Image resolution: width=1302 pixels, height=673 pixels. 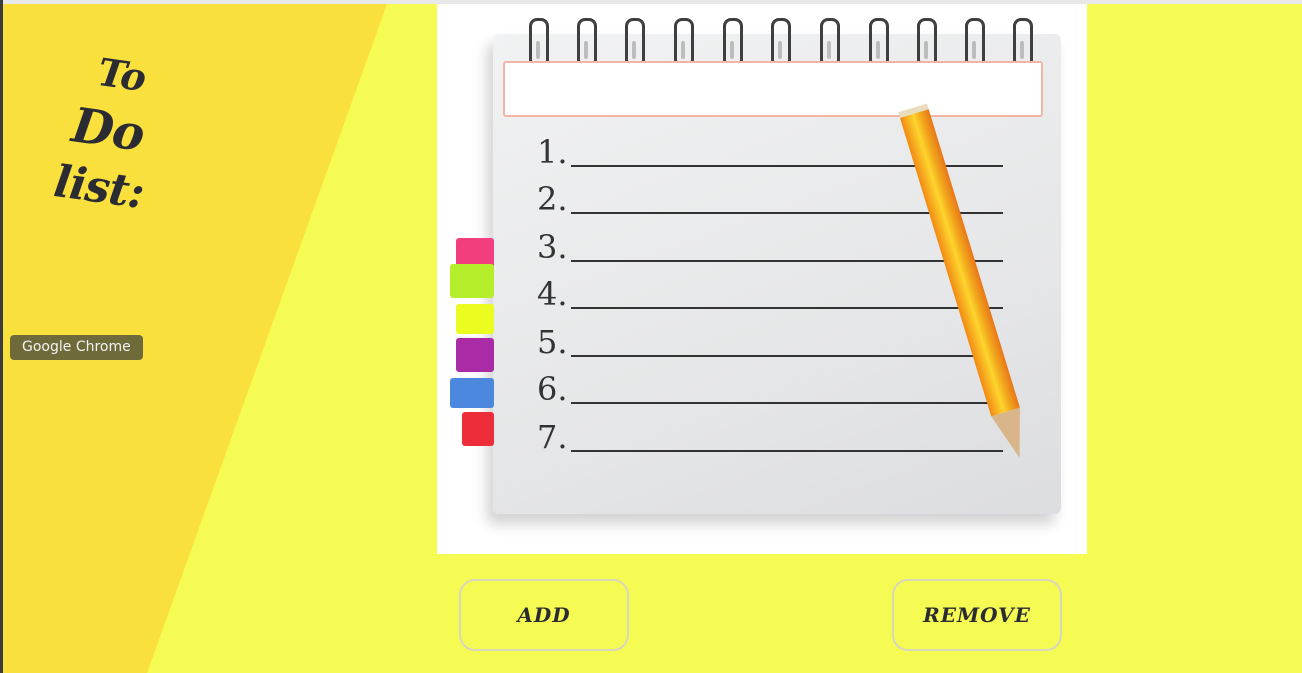 I want to click on line-number-1: 1., so click(x=552, y=152).